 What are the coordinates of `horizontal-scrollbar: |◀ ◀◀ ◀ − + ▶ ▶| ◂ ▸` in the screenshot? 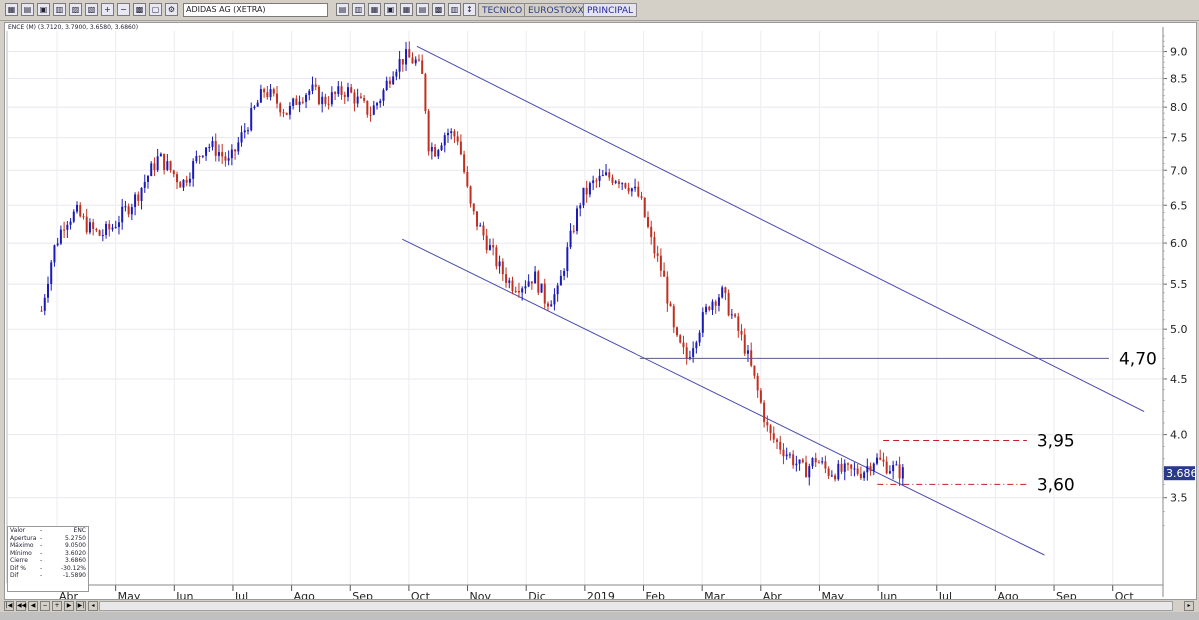 It's located at (599, 606).